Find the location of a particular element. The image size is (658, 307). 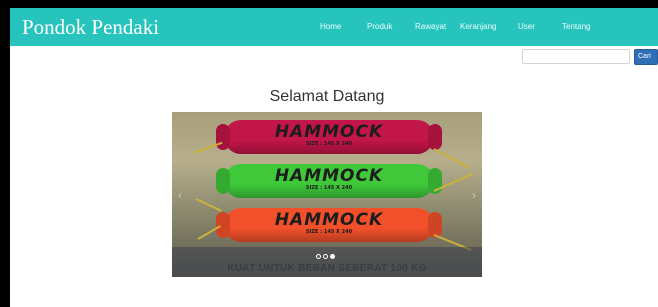

brand-logo: Pondok Pendaki is located at coordinates (90, 27).